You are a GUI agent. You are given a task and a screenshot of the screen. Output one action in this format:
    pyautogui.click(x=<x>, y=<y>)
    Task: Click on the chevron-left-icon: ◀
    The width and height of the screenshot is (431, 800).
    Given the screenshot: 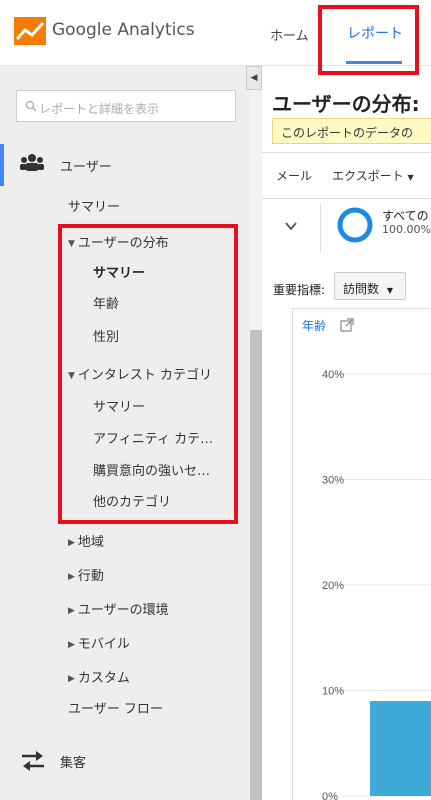 What is the action you would take?
    pyautogui.click(x=254, y=78)
    